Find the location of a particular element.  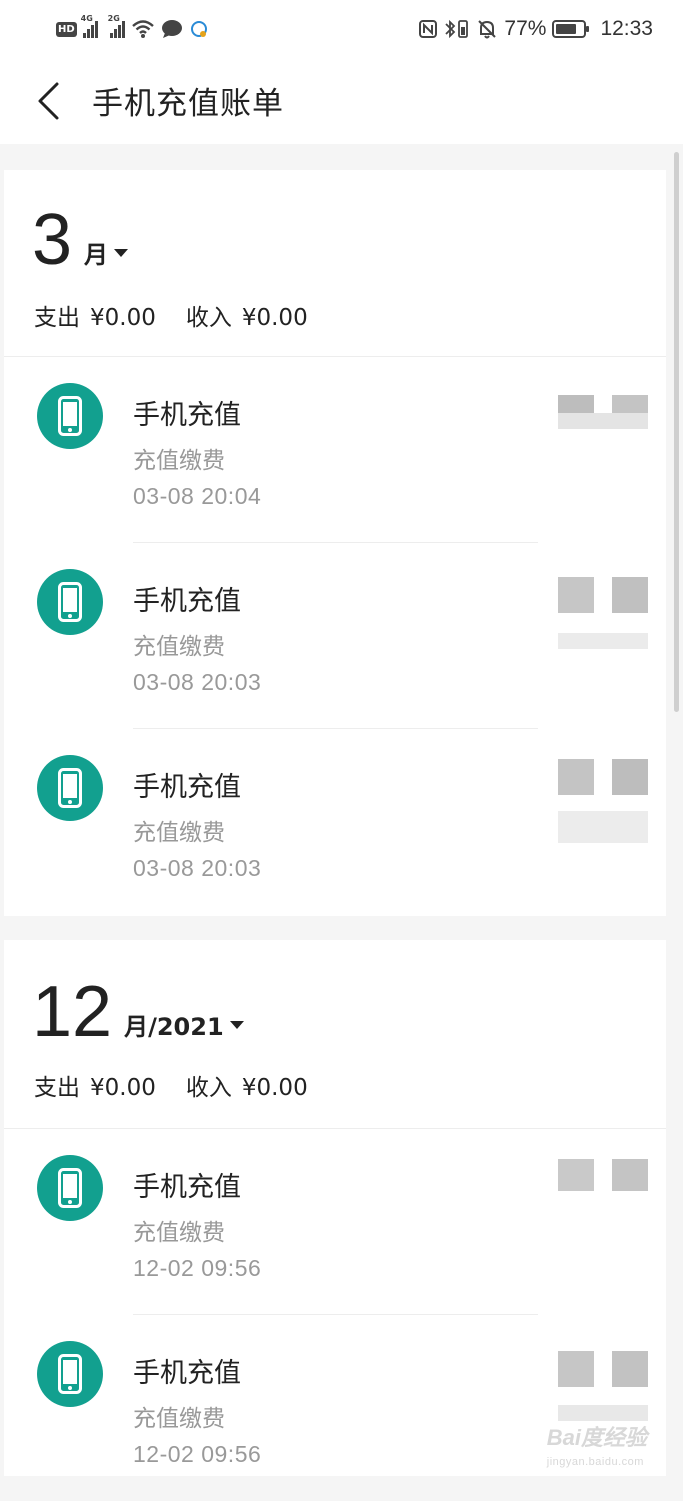

month-dropdown: 月 is located at coordinates (106, 252).